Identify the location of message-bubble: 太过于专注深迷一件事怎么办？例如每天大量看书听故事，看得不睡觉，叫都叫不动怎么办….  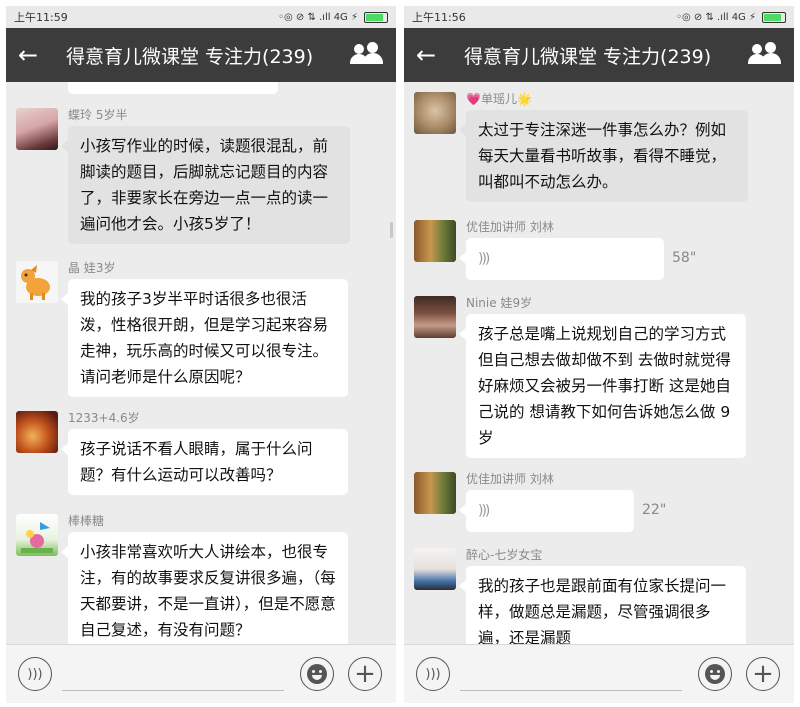
(603, 156).